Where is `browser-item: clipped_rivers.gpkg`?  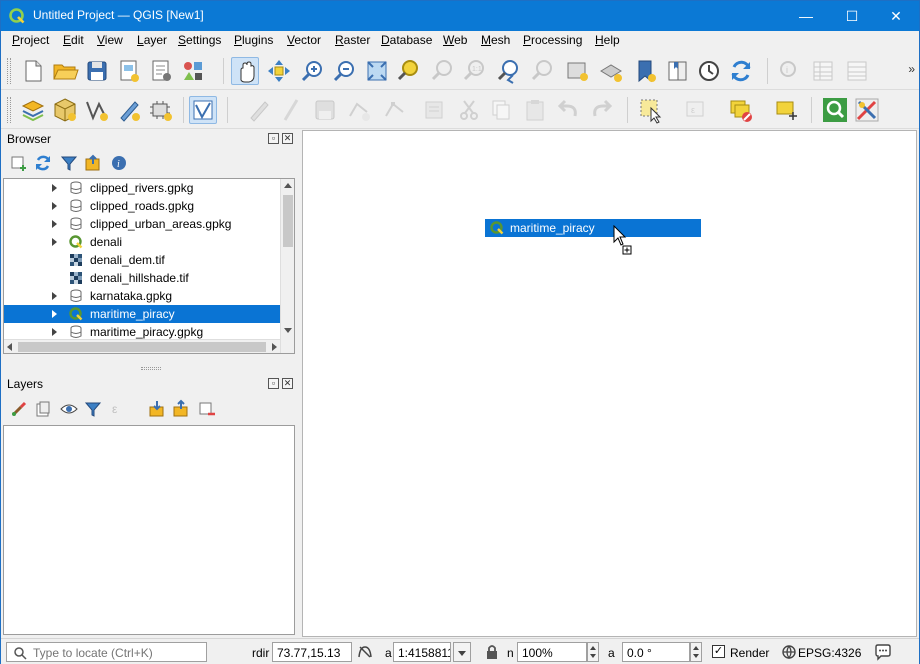
browser-item: clipped_rivers.gpkg is located at coordinates (142, 188).